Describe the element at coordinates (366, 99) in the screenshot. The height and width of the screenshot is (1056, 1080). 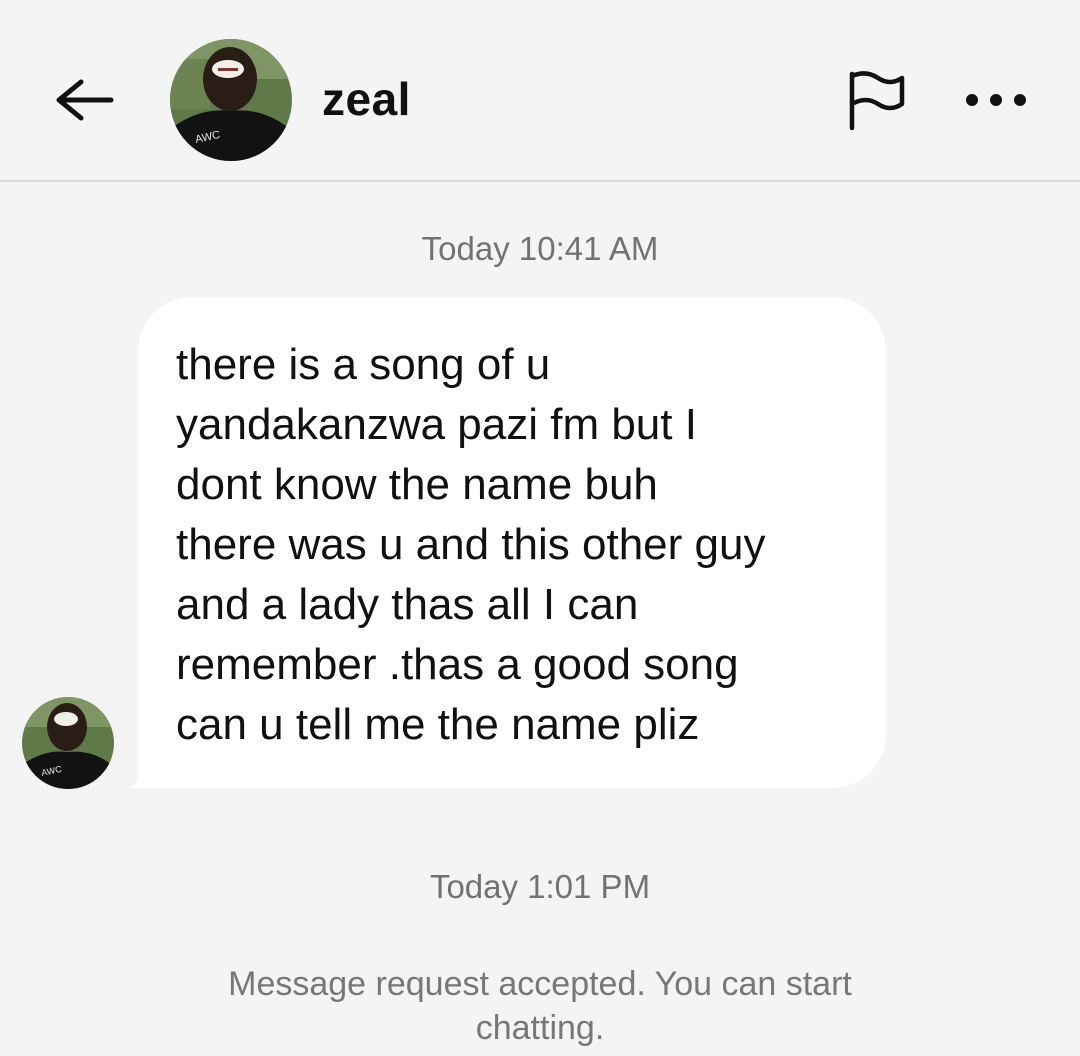
I see `contact-name: zeal` at that location.